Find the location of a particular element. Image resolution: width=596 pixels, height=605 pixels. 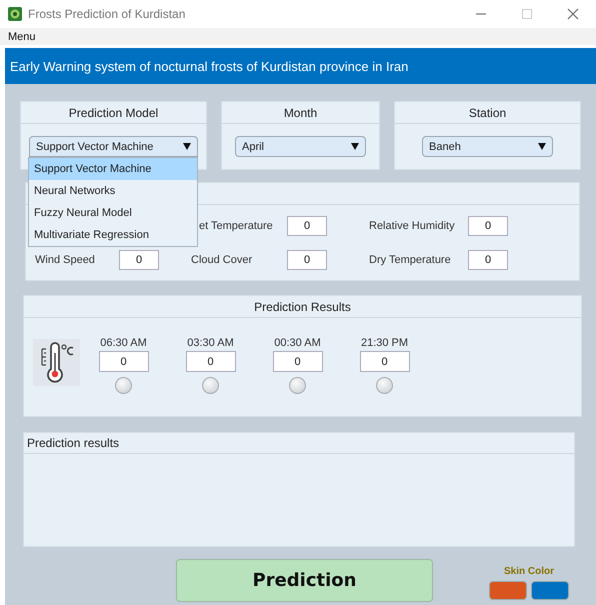

panel-title: Station is located at coordinates (487, 113).